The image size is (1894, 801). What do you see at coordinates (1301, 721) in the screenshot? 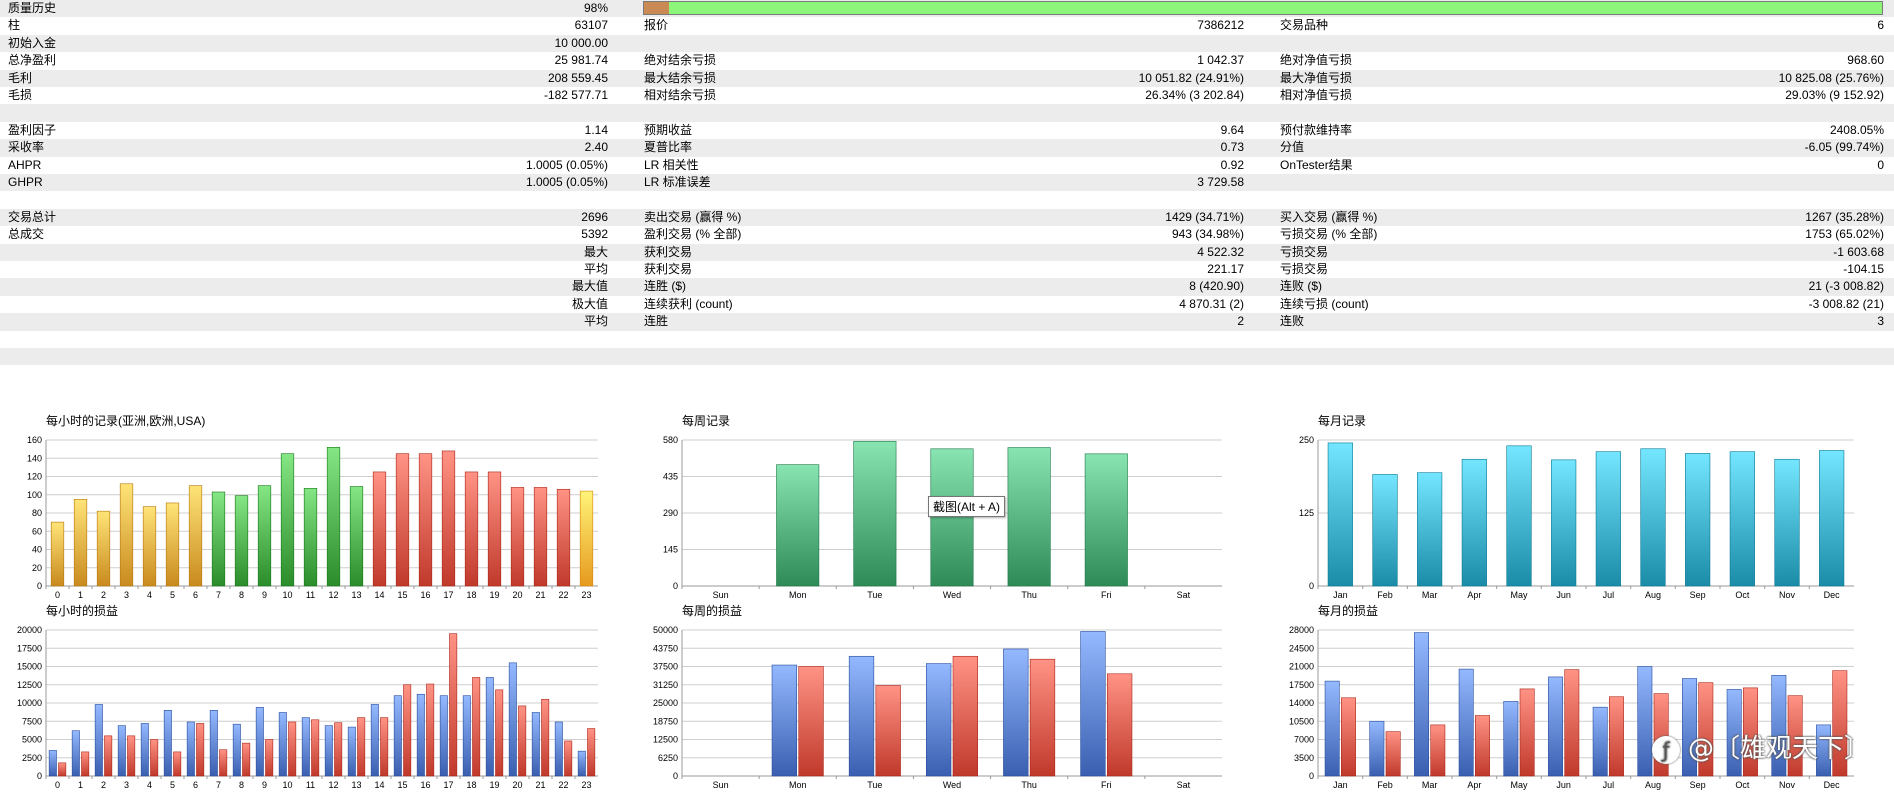
I see `y-tick-label: 10500` at bounding box center [1301, 721].